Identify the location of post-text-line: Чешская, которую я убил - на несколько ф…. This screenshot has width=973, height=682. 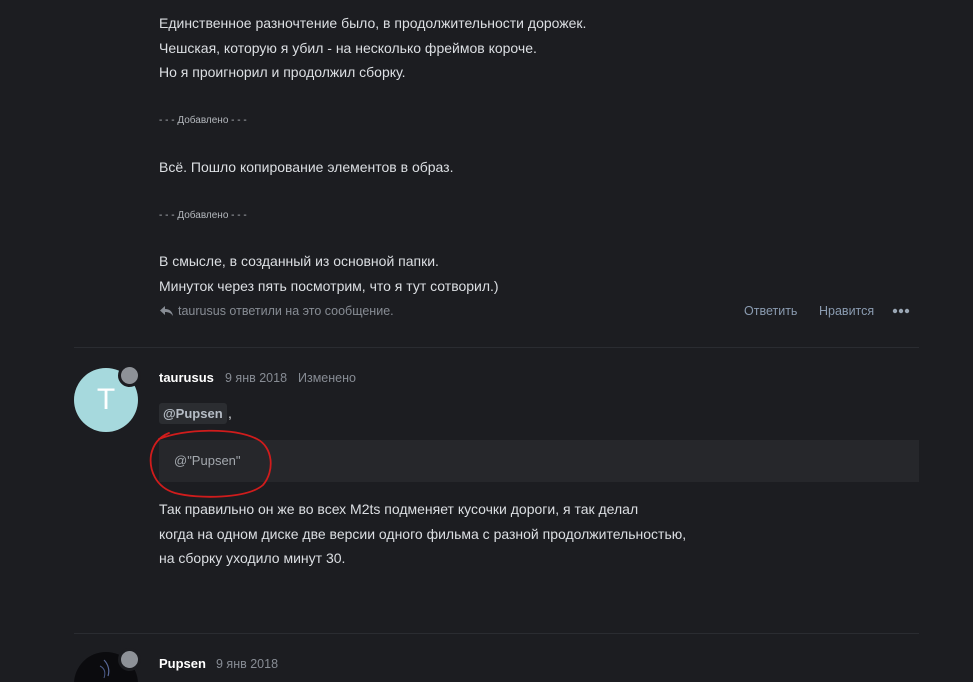
(348, 48).